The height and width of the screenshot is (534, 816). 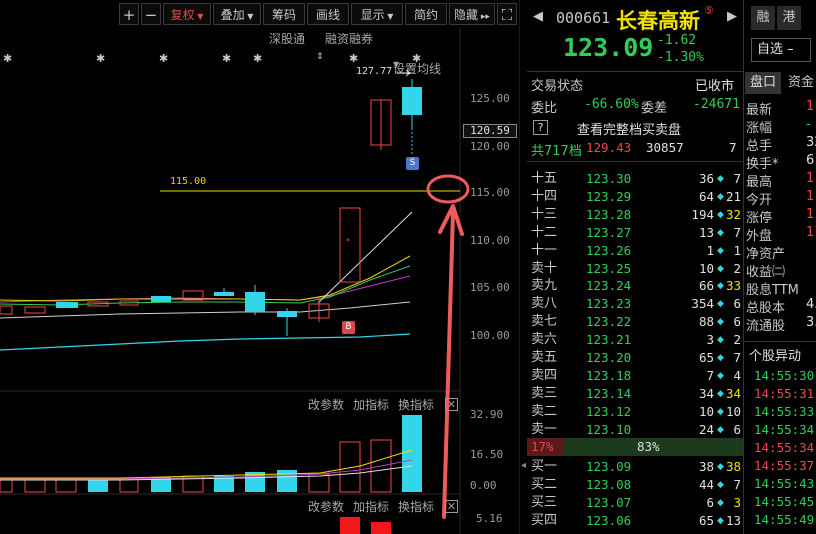 What do you see at coordinates (799, 83) in the screenshot?
I see `tab-capital: 资金` at bounding box center [799, 83].